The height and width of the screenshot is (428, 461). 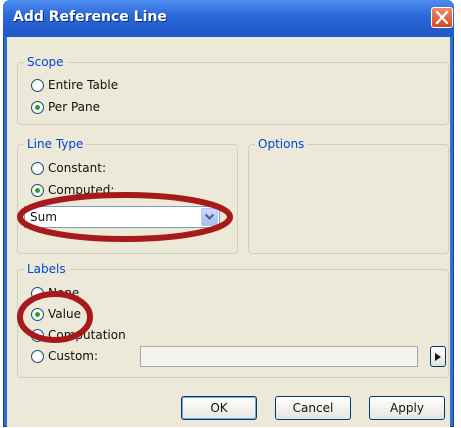 I want to click on scope-per-pane-label: Per Pane, so click(x=74, y=107).